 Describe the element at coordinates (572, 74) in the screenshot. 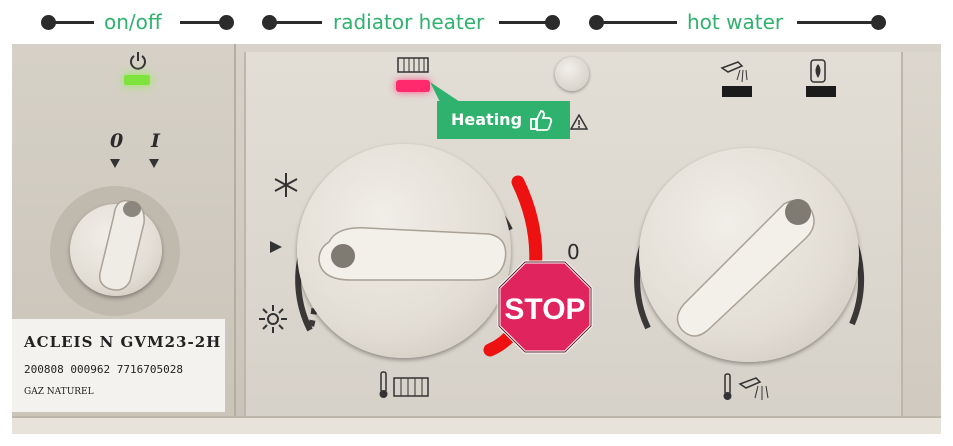

I see `reset-button` at that location.